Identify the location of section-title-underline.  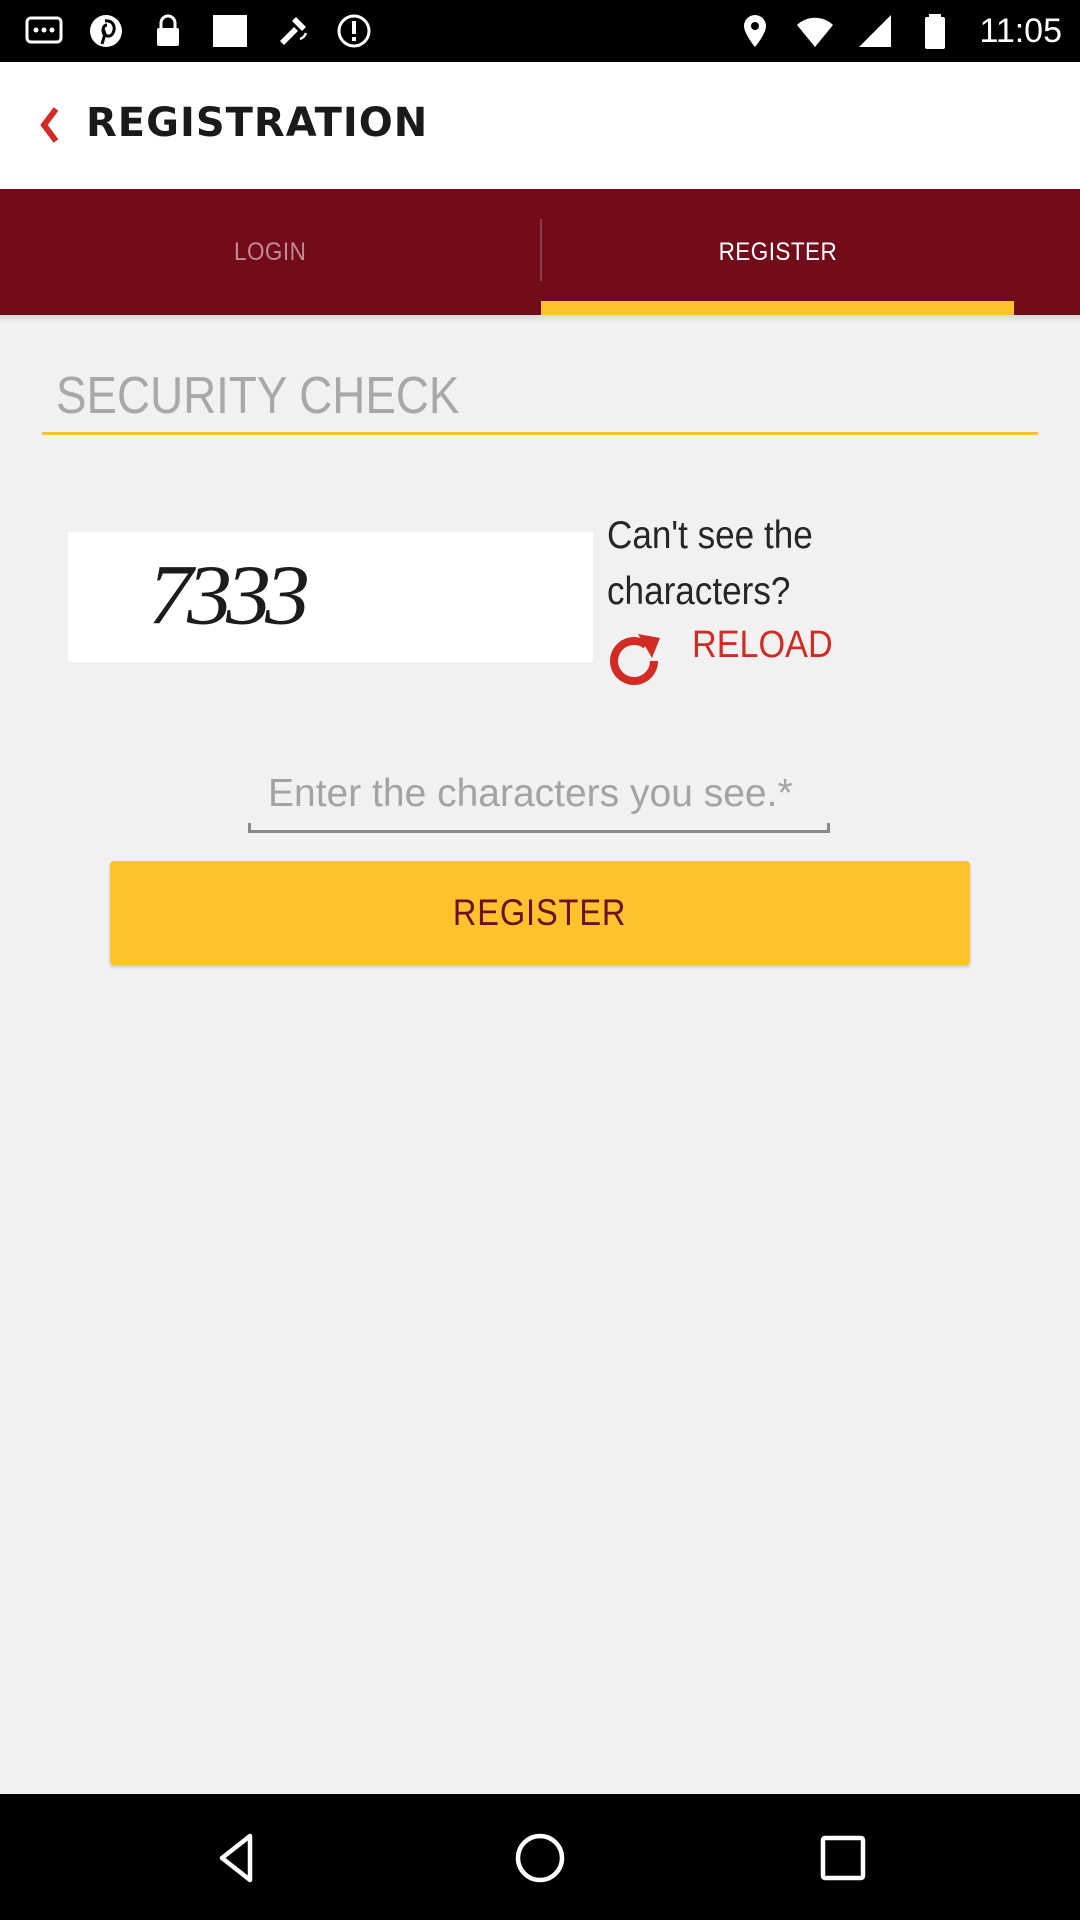
(540, 433).